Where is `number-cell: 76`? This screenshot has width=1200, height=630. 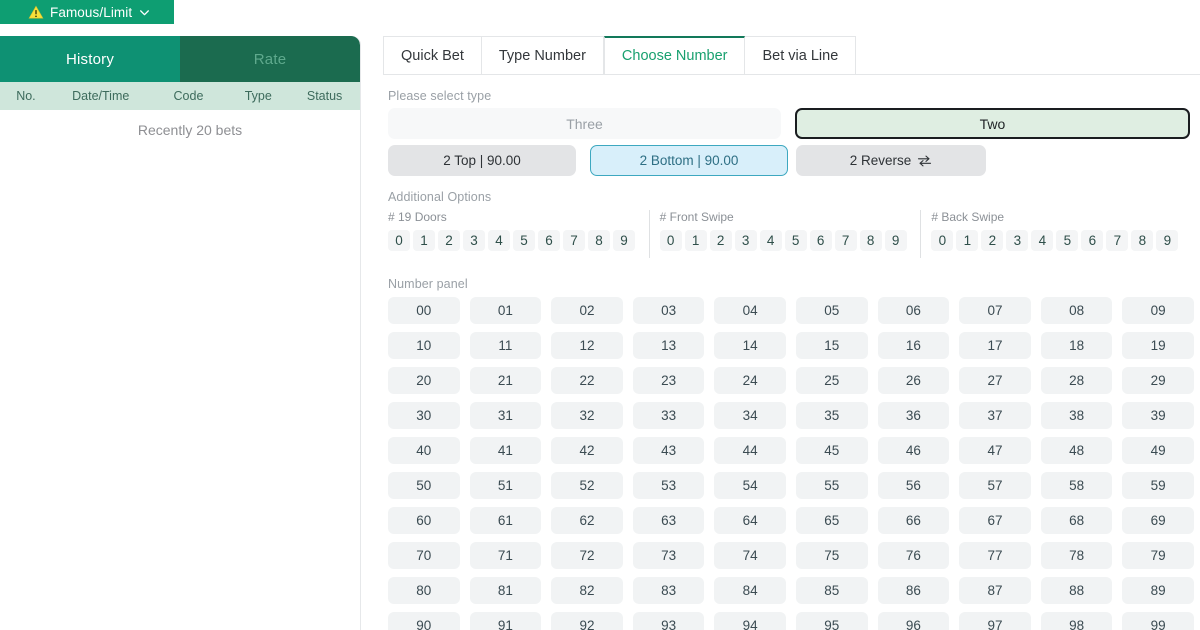
number-cell: 76 is located at coordinates (913, 555).